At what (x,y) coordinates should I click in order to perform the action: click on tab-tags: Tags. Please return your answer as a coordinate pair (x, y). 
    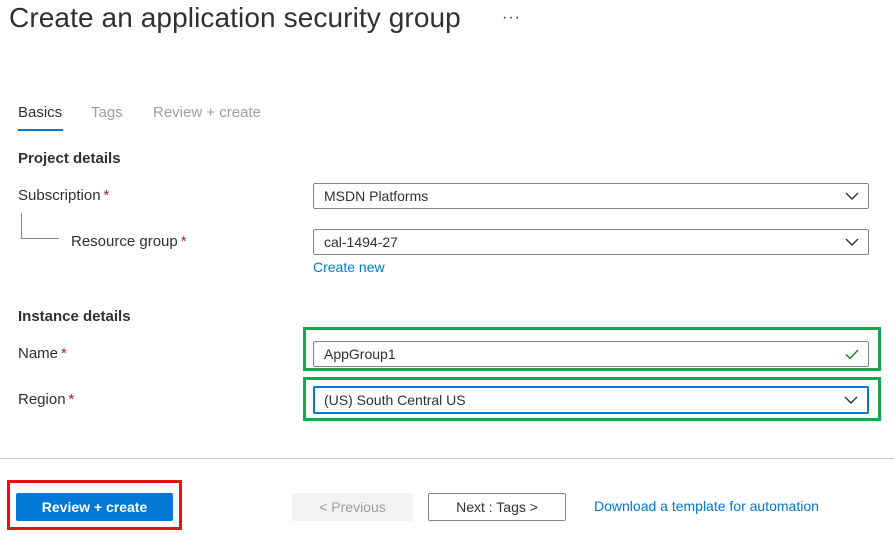
    Looking at the image, I should click on (107, 112).